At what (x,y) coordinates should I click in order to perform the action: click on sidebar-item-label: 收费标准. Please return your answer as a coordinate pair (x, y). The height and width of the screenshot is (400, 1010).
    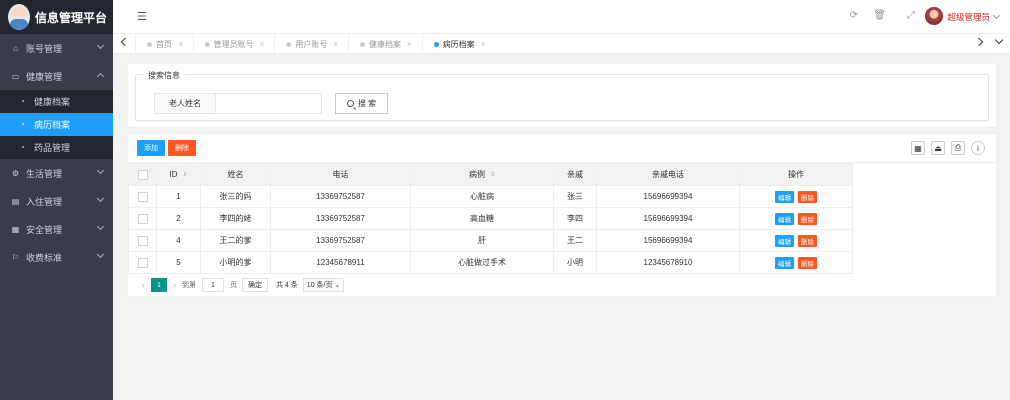
    Looking at the image, I should click on (44, 257).